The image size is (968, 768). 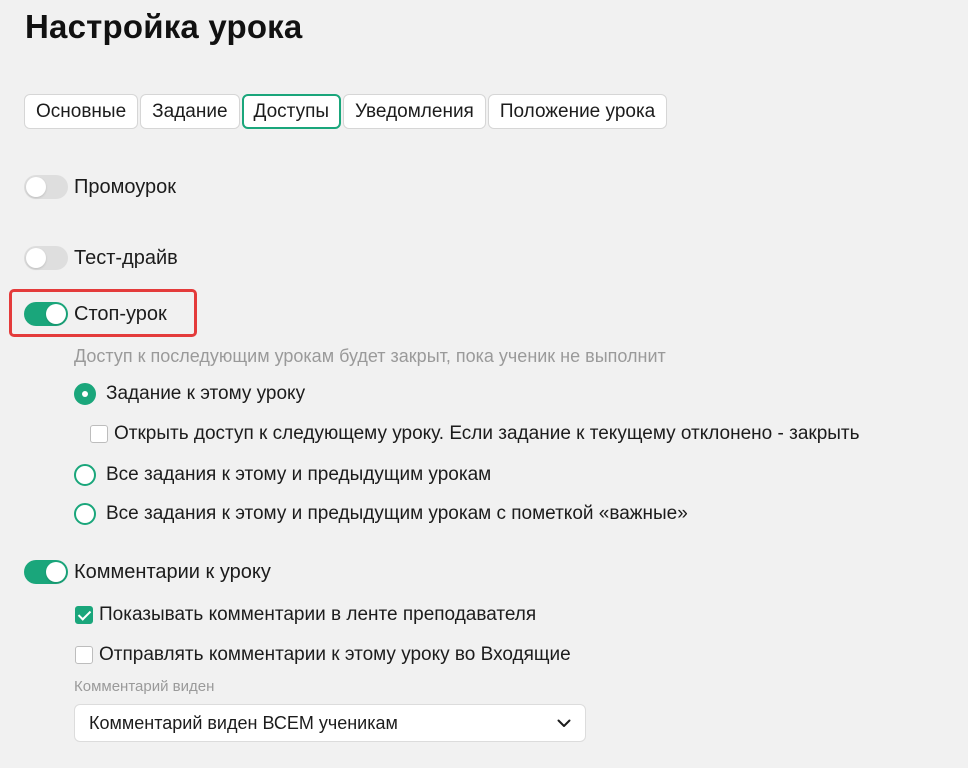 I want to click on stop-toggle-label: Стоп-урок, so click(x=120, y=313).